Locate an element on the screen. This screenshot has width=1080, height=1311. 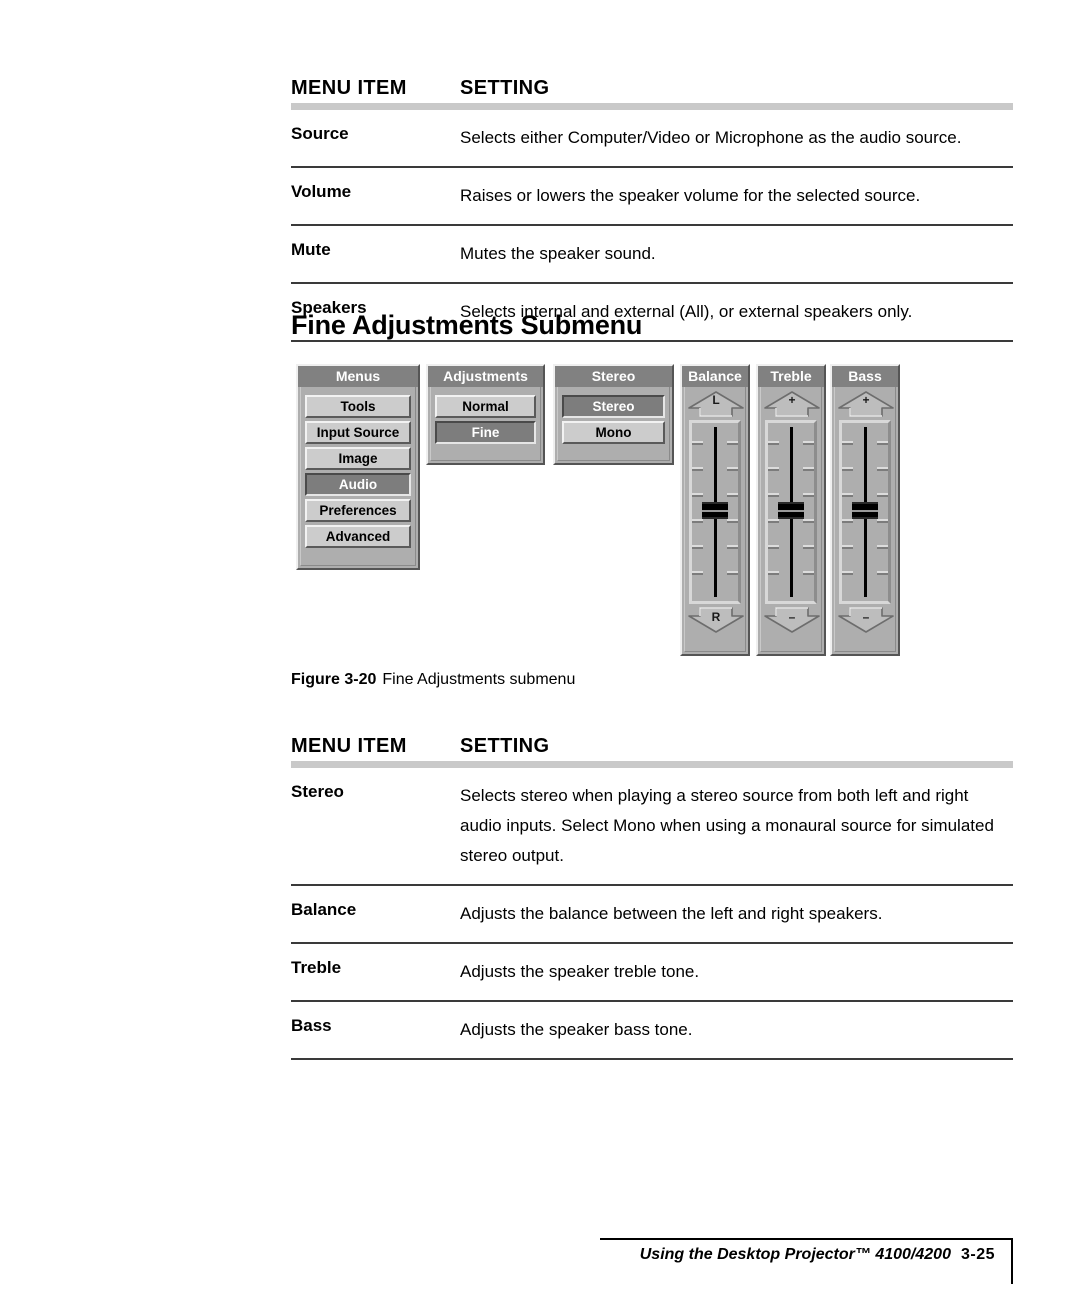
balance-increase-label: L is located at coordinates (716, 400).